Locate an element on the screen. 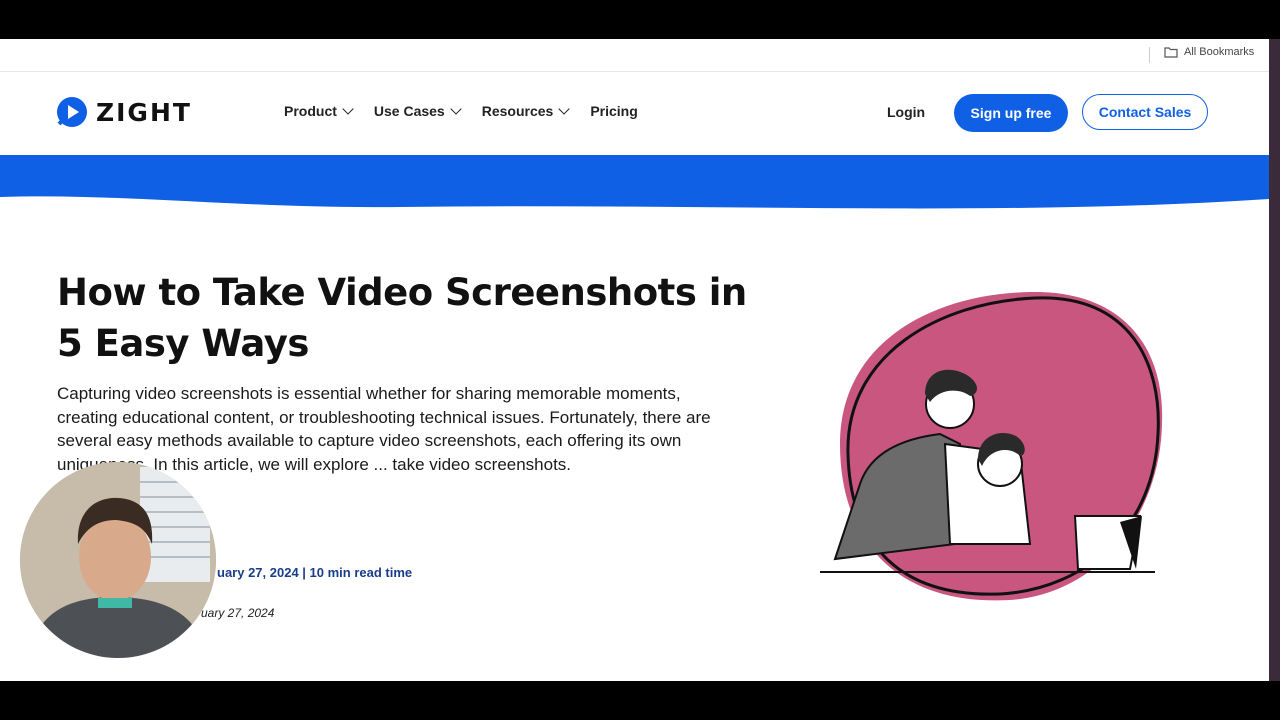 This screenshot has height=720, width=1280. updated-date: uary 27, 2024 is located at coordinates (238, 613).